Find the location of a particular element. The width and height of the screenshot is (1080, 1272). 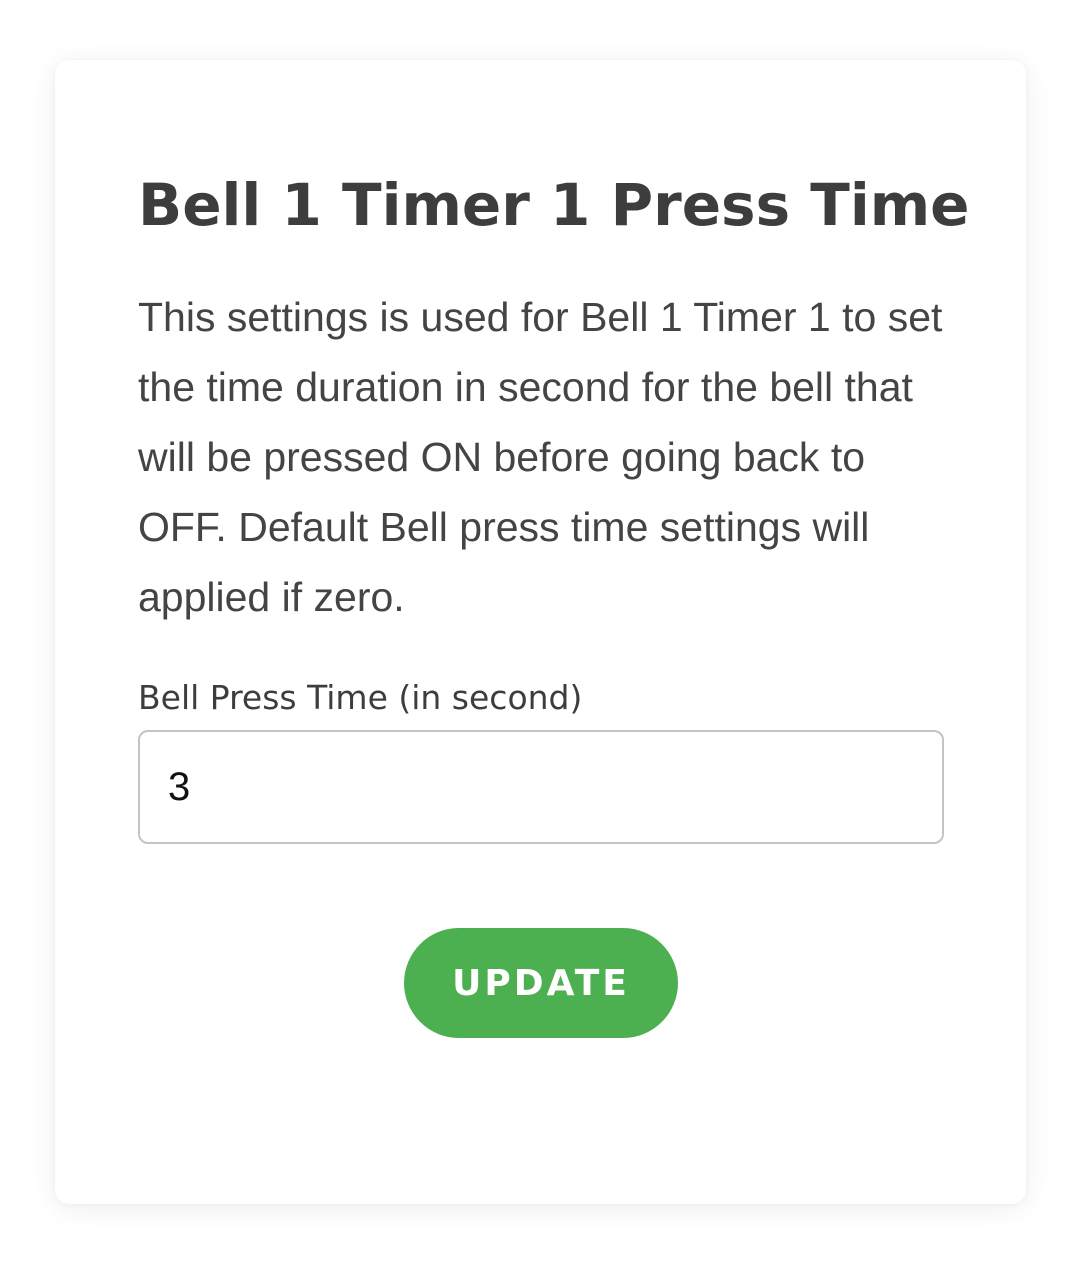

page-title: Bell 1 Timer 1 Press Time is located at coordinates (554, 205).